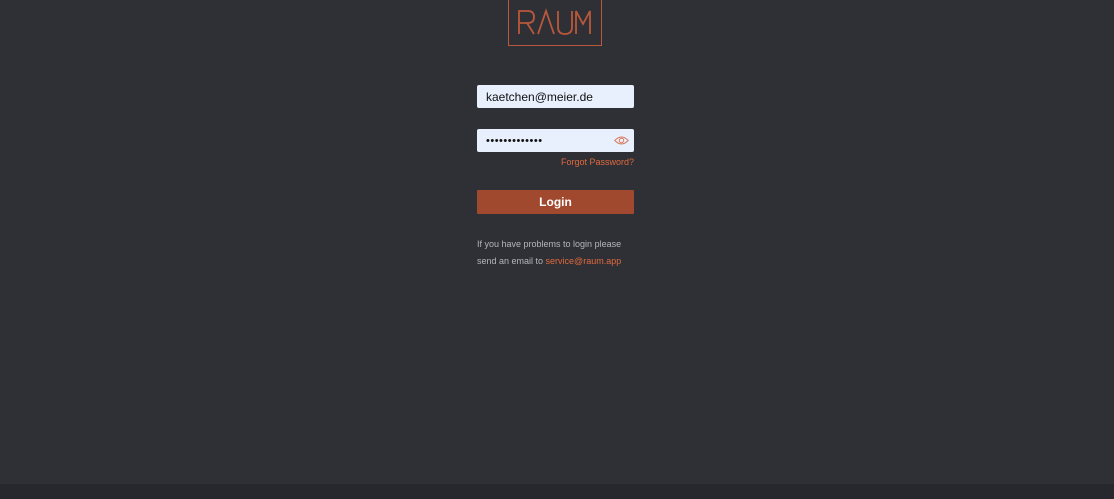 The width and height of the screenshot is (1114, 499). I want to click on help-line-2: send an email to service@raum.app, so click(562, 261).